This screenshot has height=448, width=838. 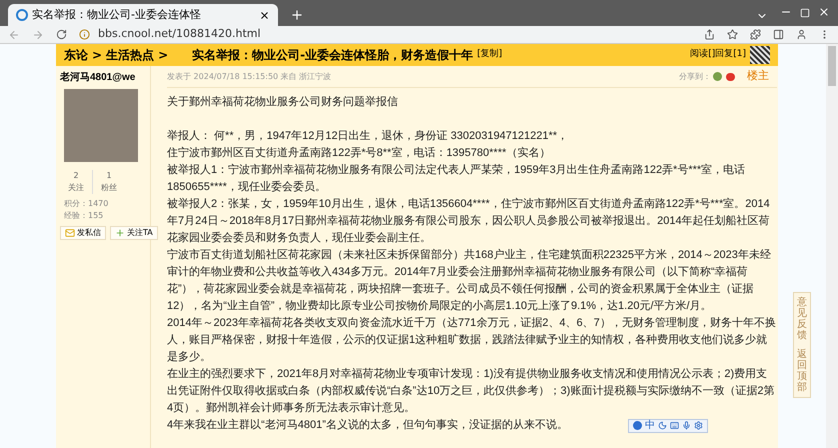 I want to click on bookmark-icon, so click(x=732, y=34).